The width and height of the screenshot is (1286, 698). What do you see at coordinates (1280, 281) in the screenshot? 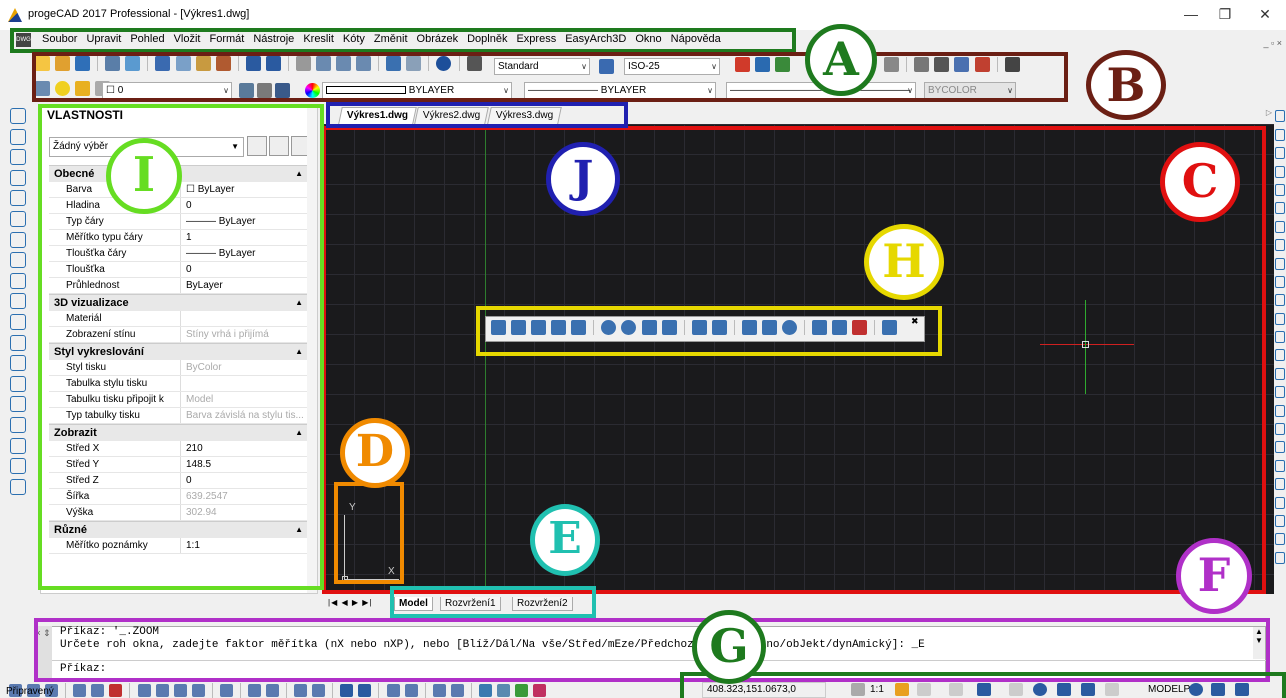
I see `trim-icon` at bounding box center [1280, 281].